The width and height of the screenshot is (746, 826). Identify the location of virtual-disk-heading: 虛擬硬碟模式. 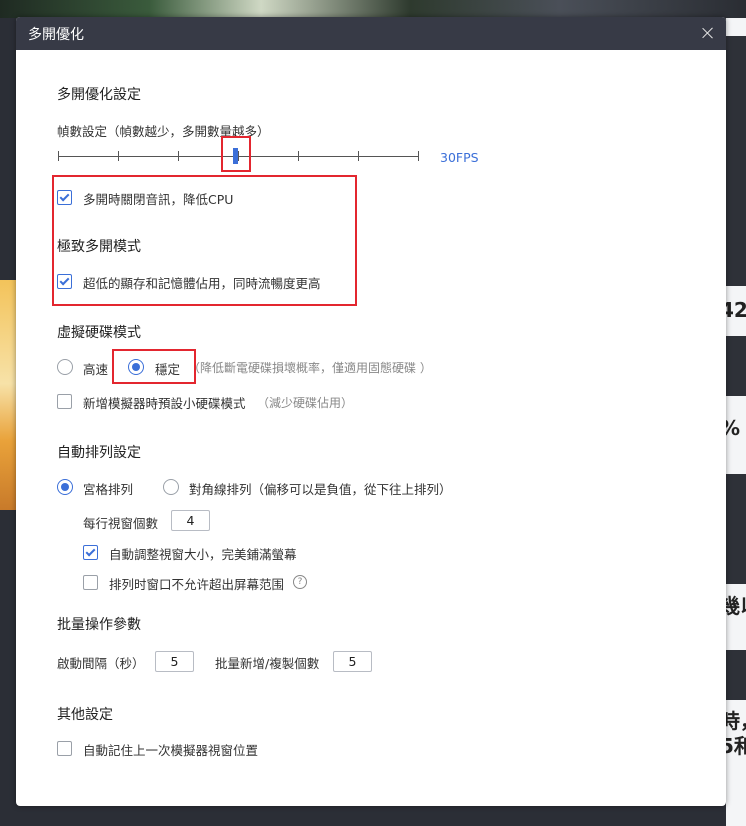
(99, 333).